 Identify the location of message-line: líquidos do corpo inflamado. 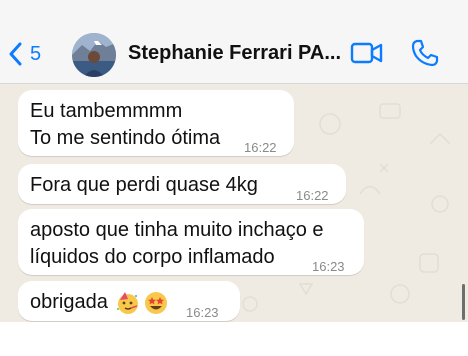
(152, 257).